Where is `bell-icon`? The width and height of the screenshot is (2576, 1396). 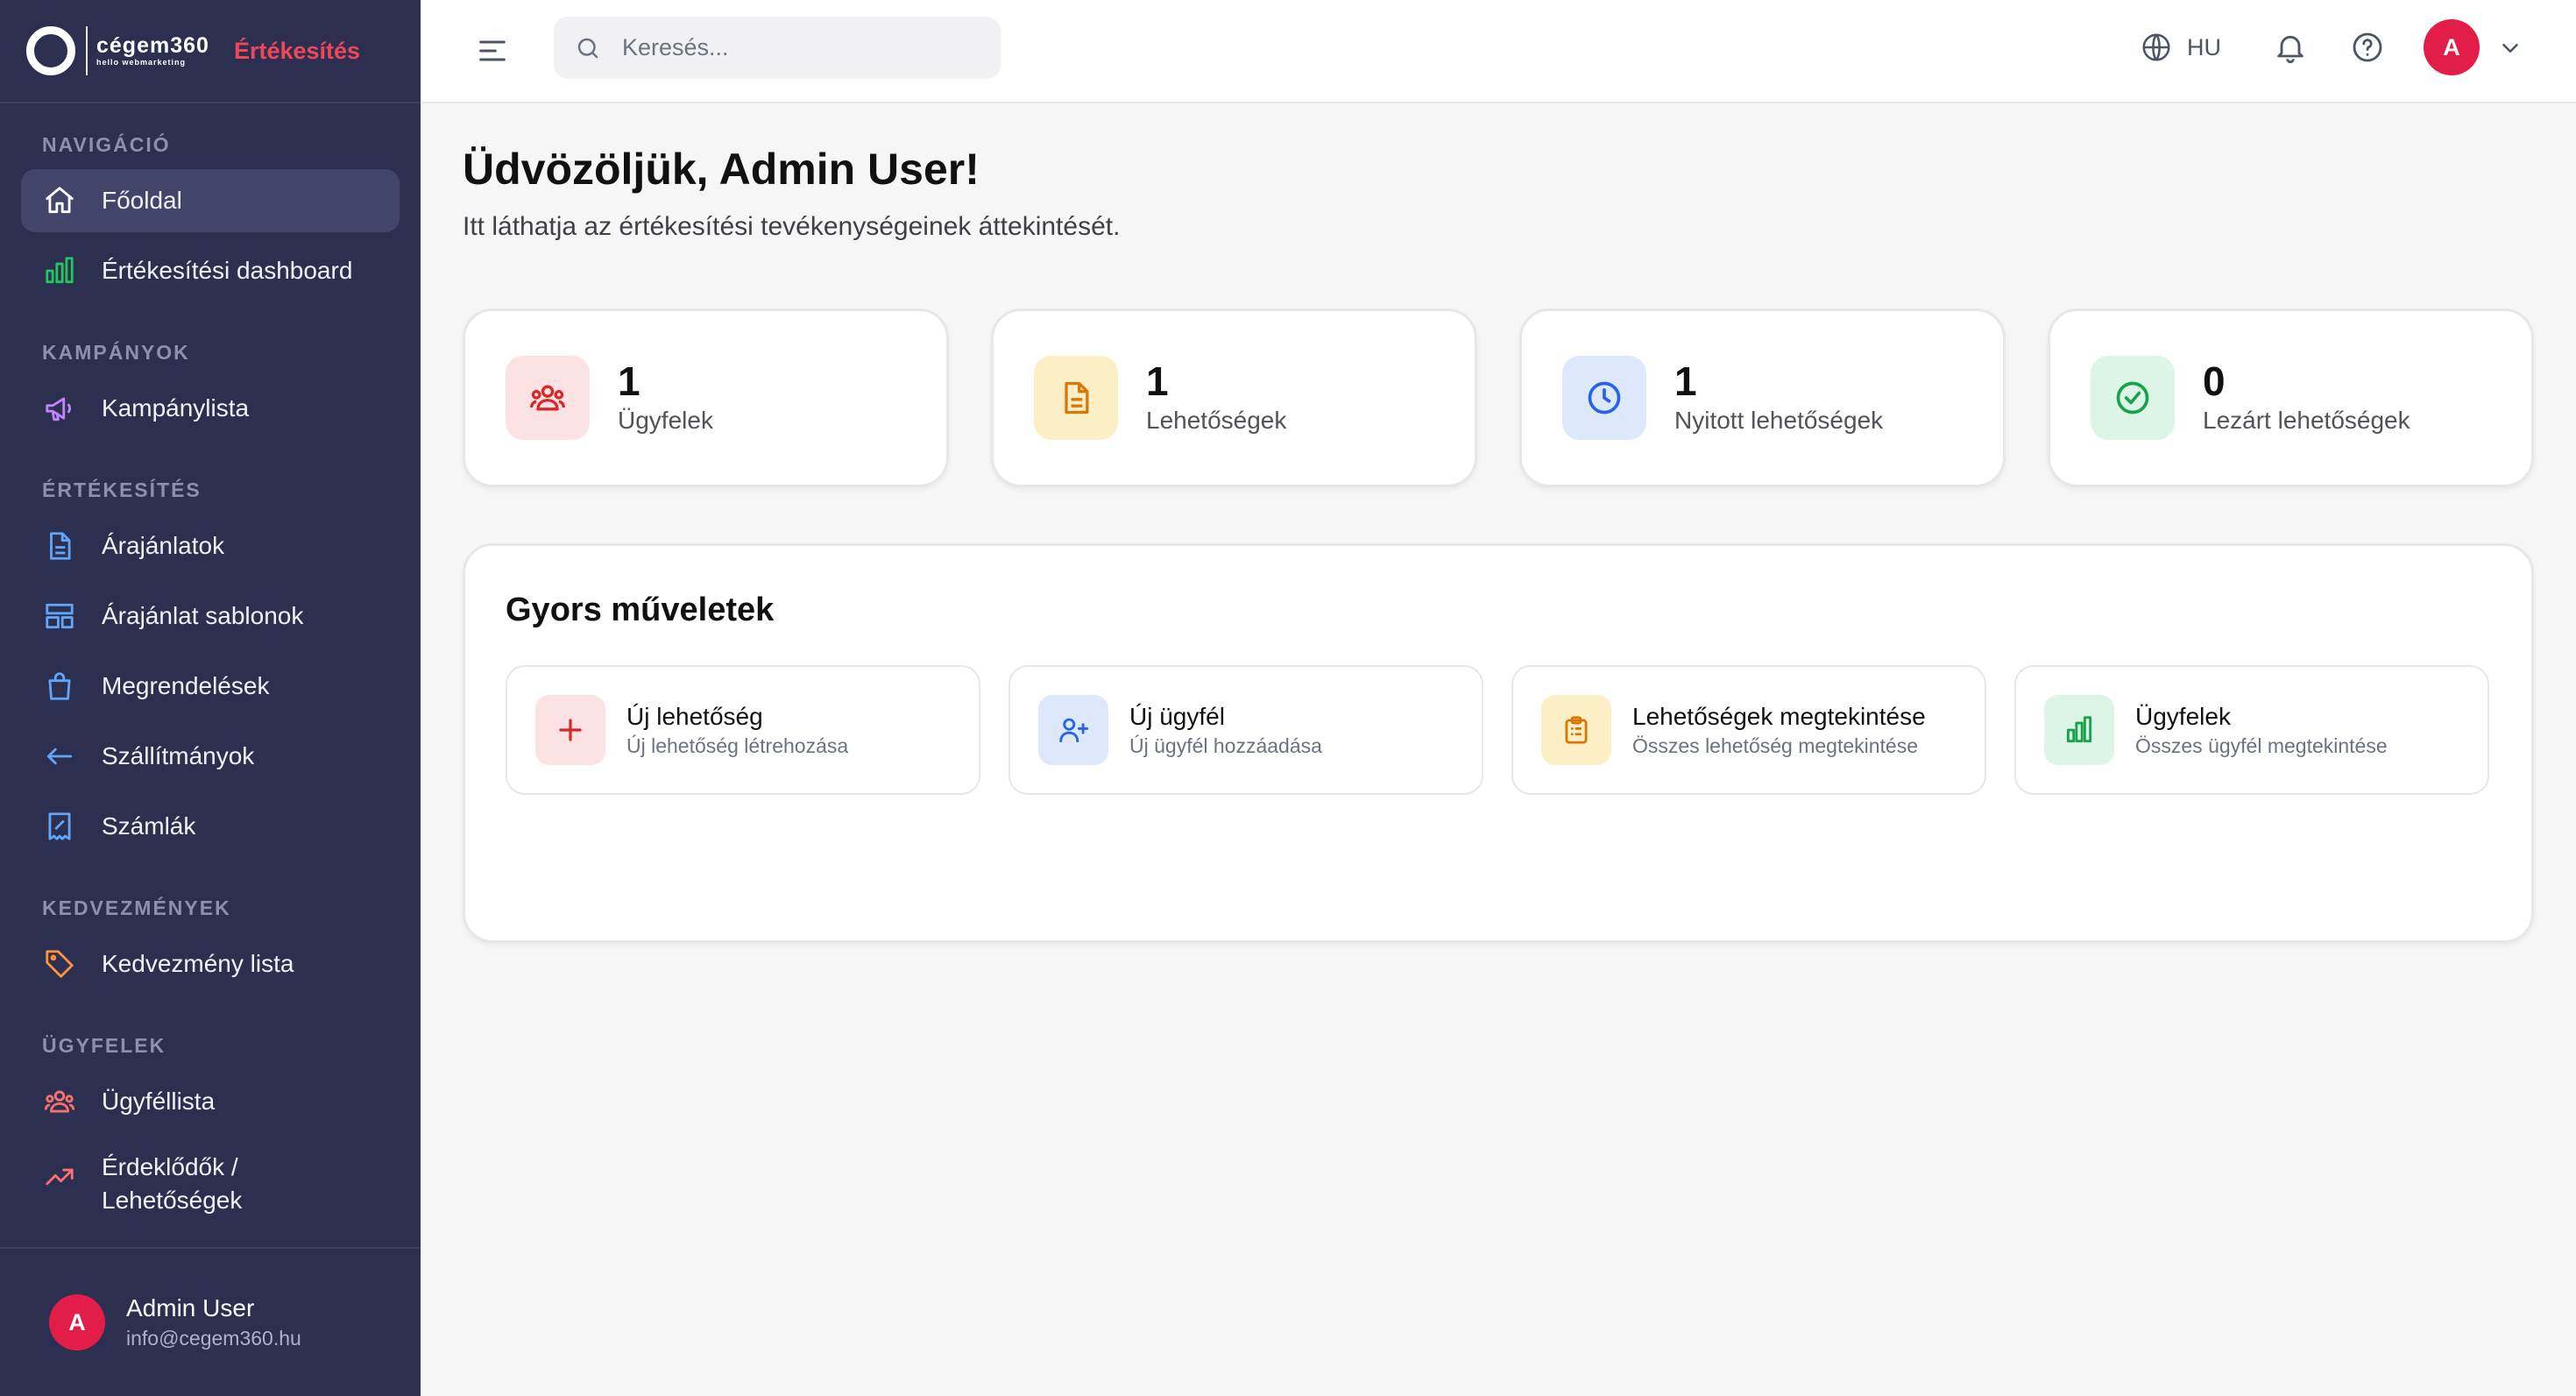
bell-icon is located at coordinates (2290, 47).